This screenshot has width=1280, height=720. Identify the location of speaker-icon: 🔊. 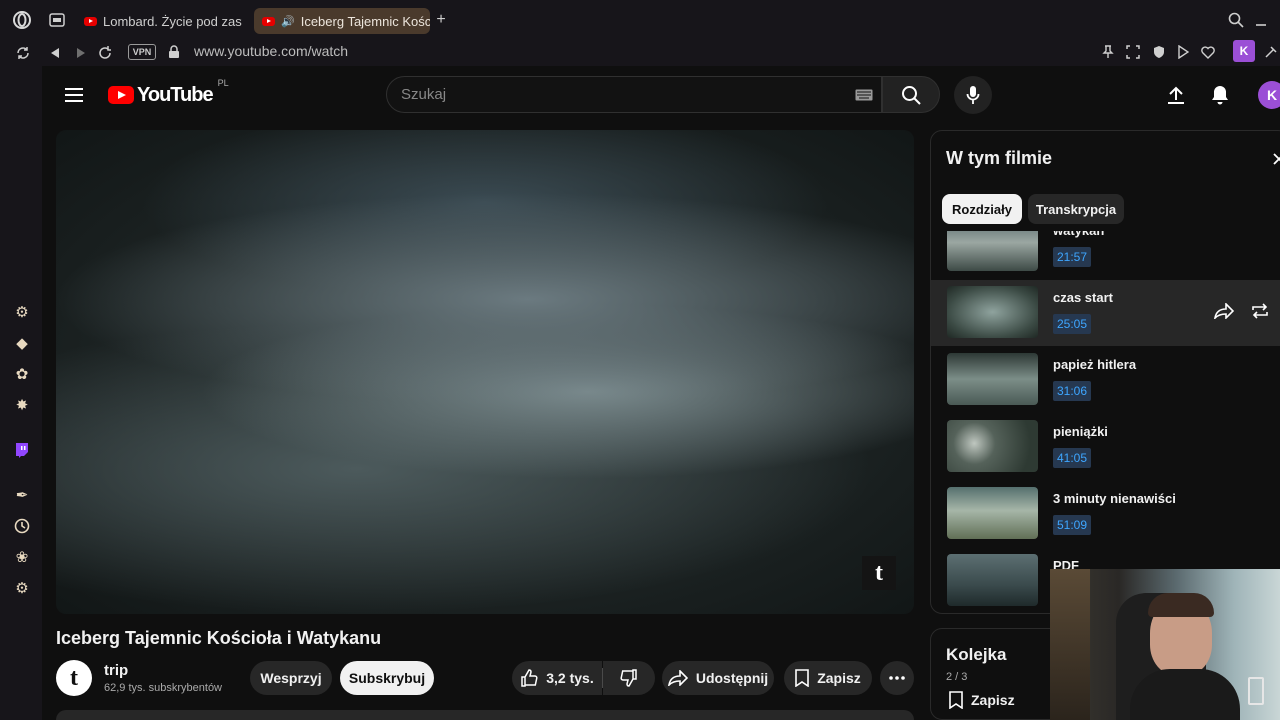
(288, 21).